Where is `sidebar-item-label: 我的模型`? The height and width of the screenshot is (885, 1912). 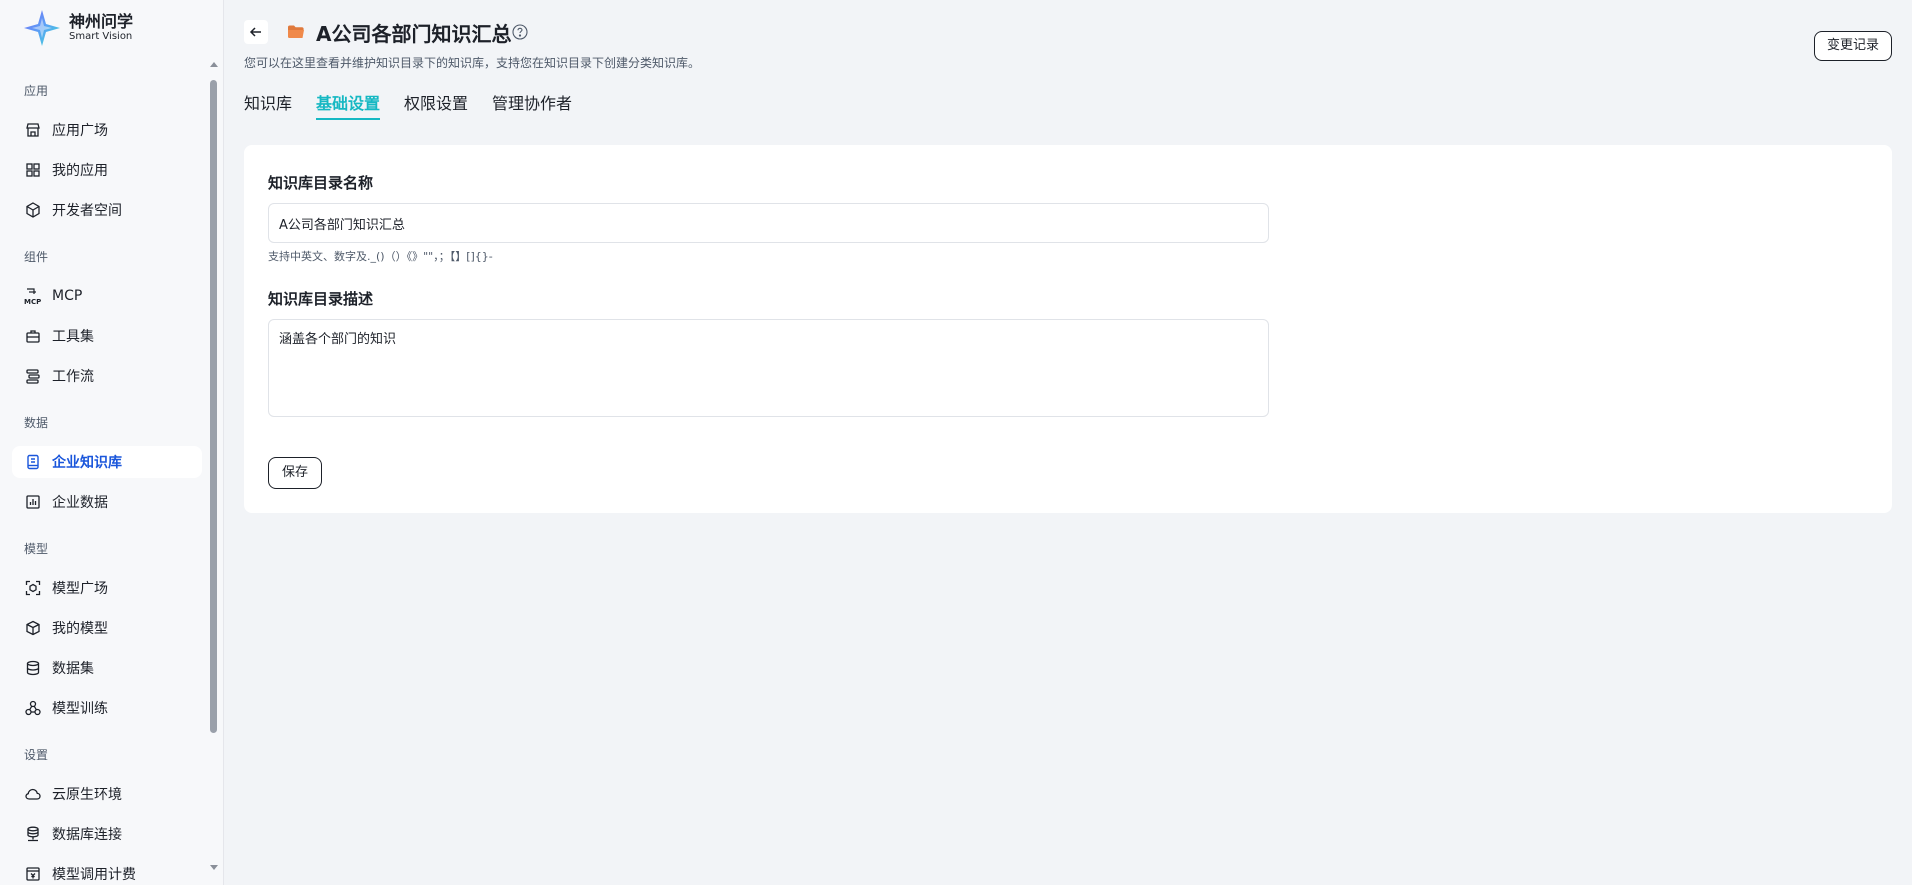
sidebar-item-label: 我的模型 is located at coordinates (80, 629).